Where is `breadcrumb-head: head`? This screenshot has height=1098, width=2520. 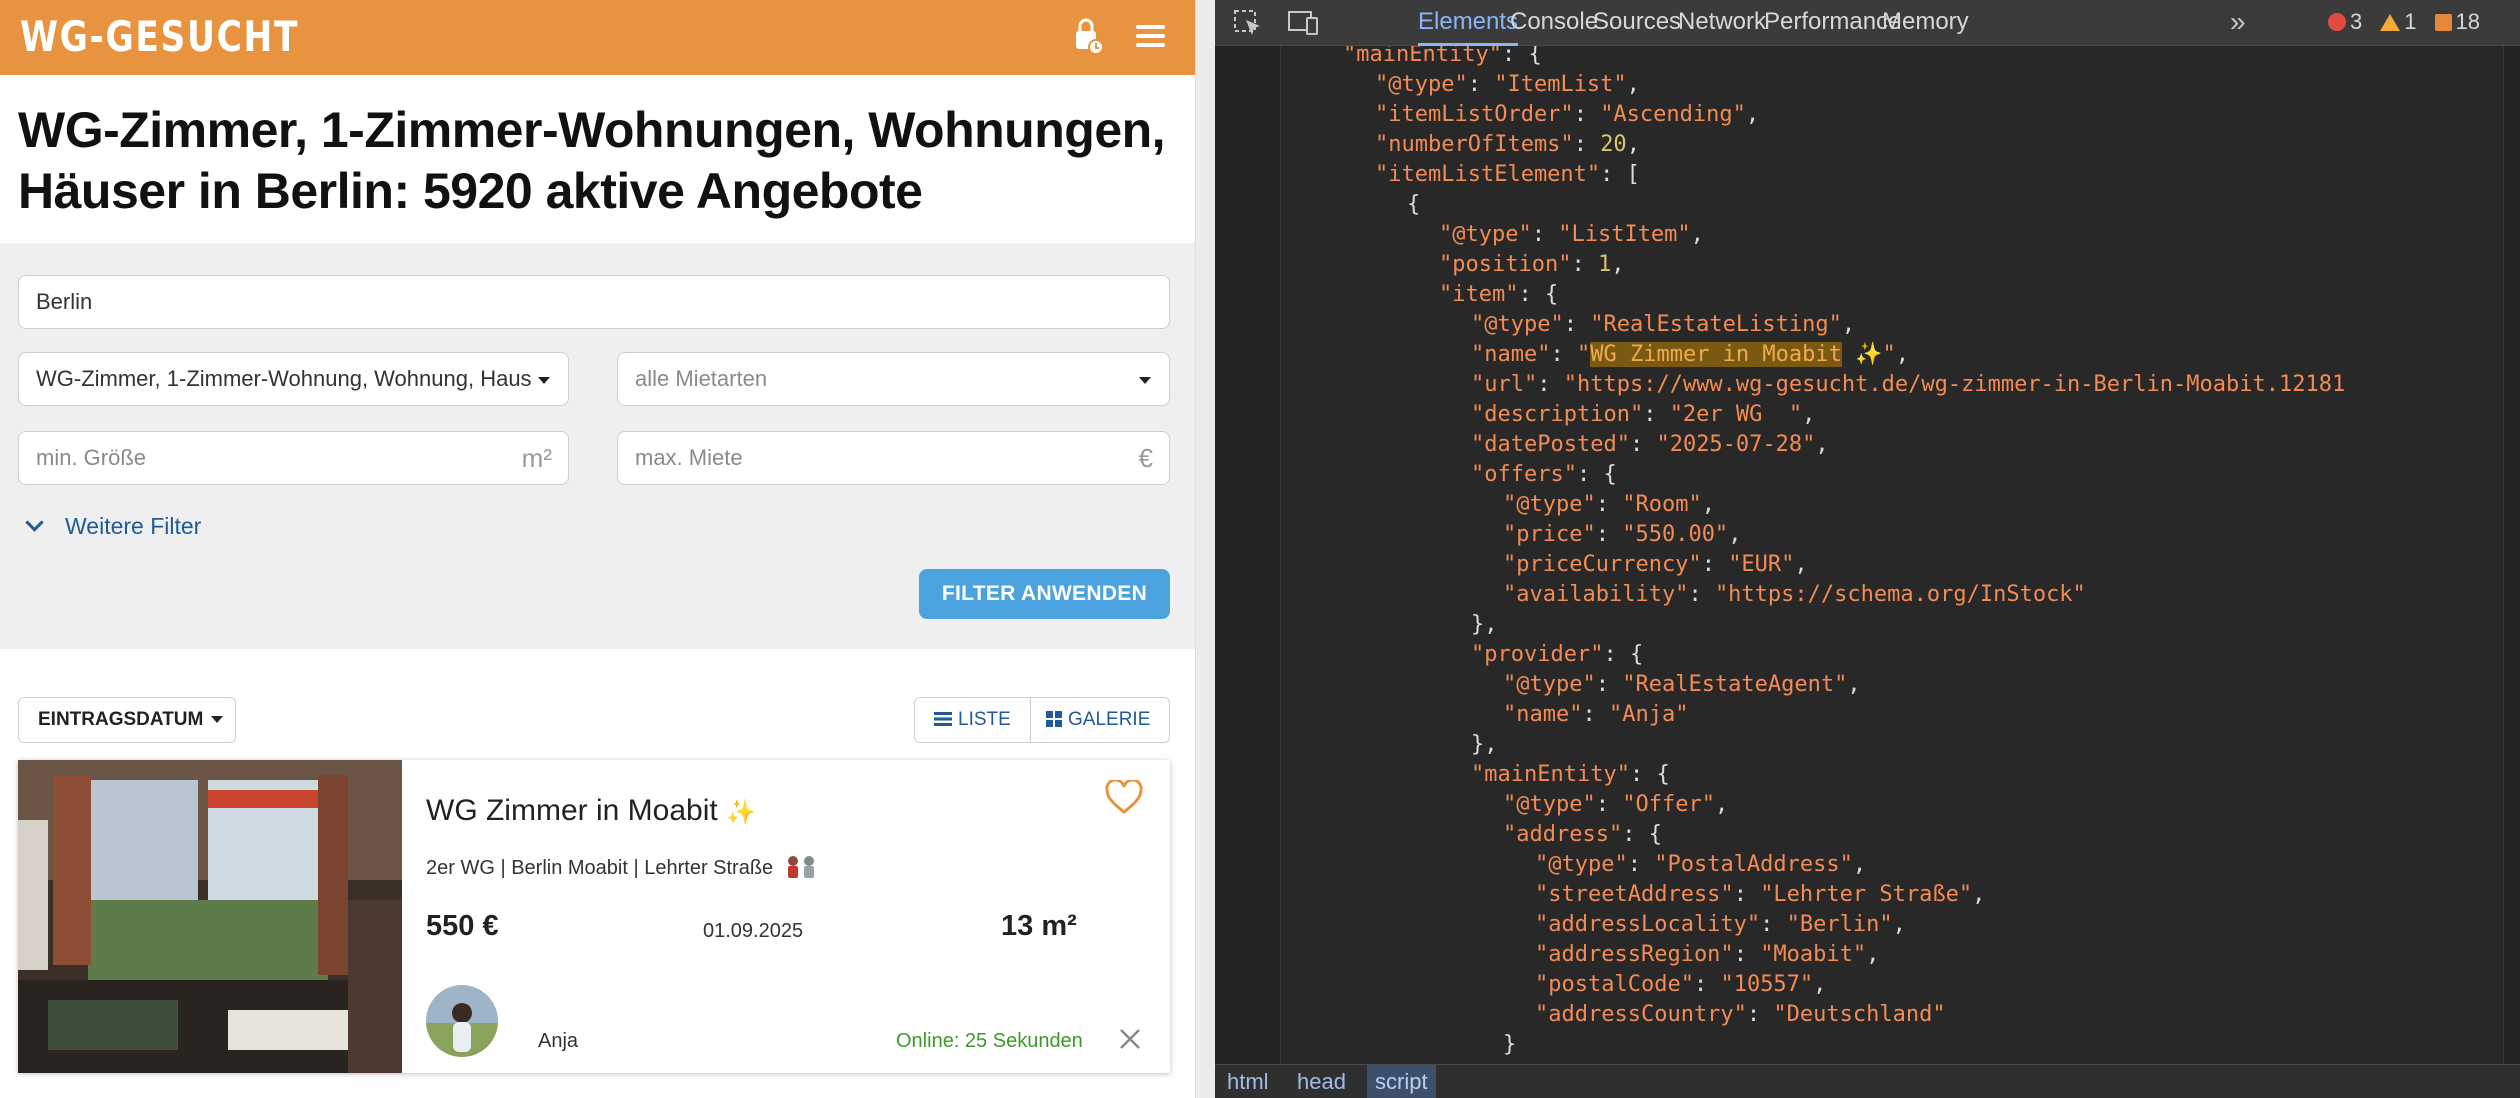
breadcrumb-head: head is located at coordinates (1321, 1081).